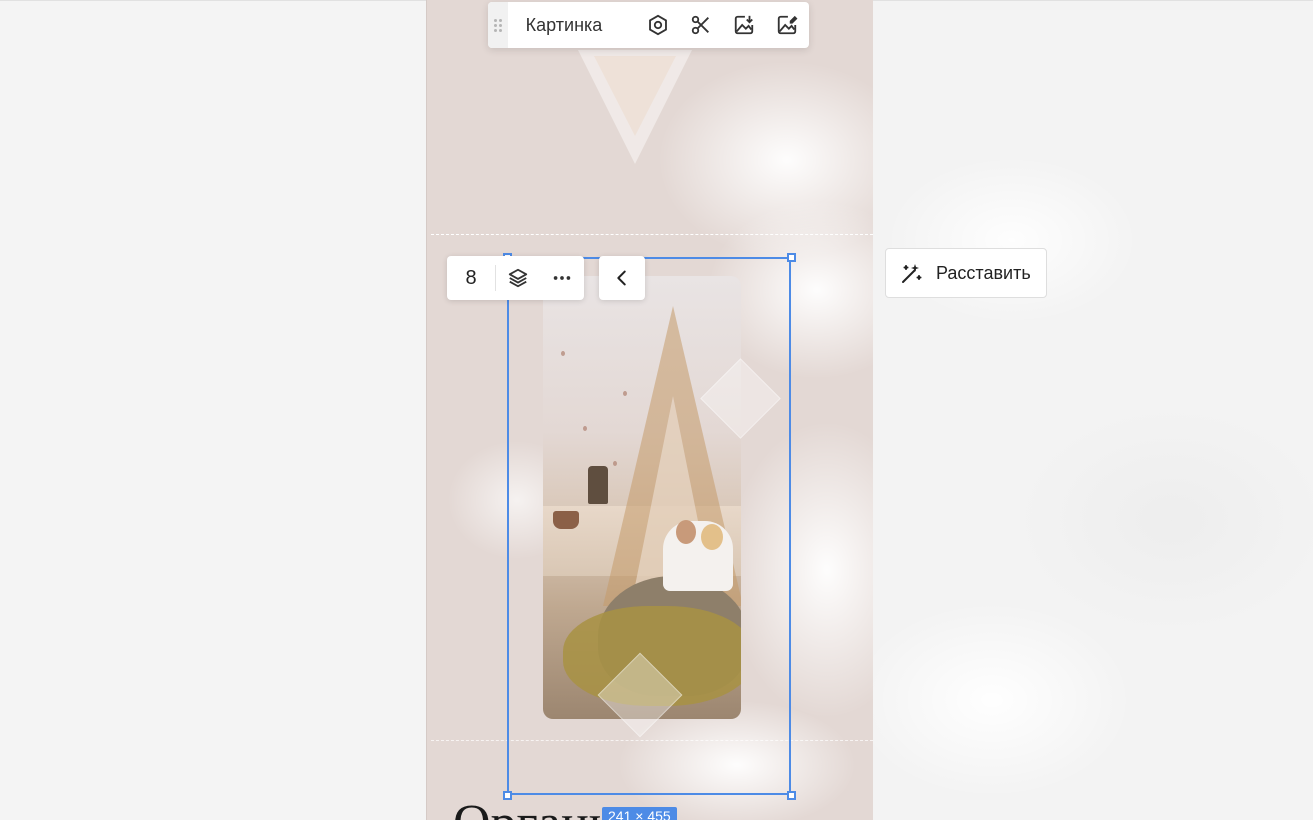  Describe the element at coordinates (791, 257) in the screenshot. I see `resize-handle-top-right` at that location.